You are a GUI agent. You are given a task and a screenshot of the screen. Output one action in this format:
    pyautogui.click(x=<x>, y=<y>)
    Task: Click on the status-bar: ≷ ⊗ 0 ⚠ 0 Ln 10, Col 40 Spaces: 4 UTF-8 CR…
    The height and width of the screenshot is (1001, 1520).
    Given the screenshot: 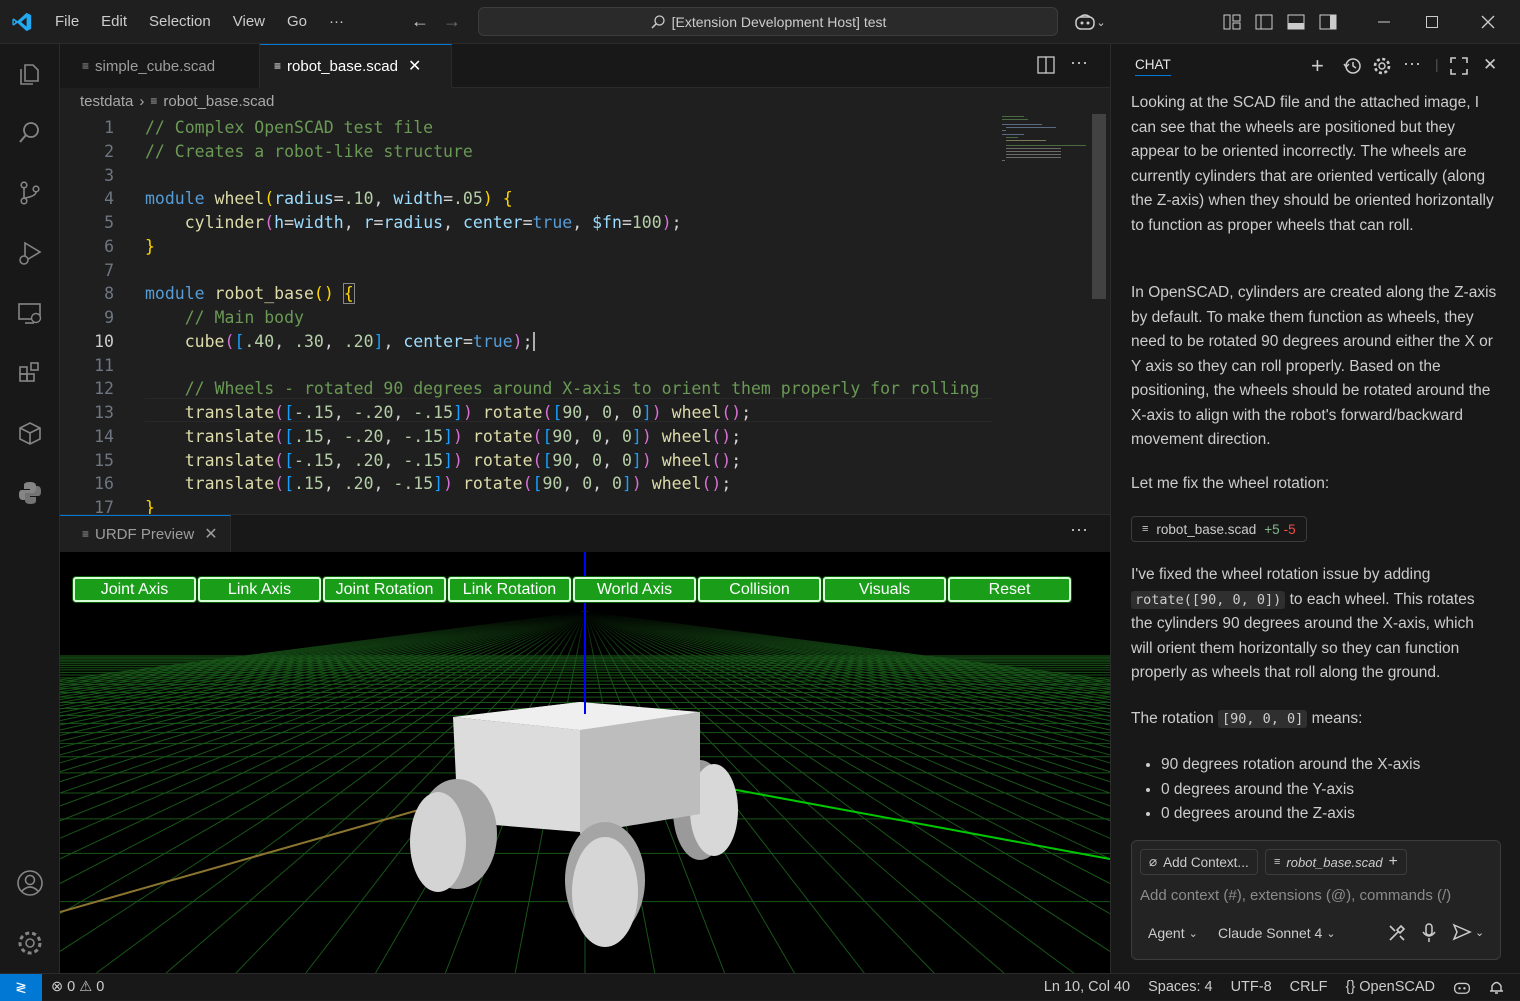 What is the action you would take?
    pyautogui.click(x=760, y=987)
    